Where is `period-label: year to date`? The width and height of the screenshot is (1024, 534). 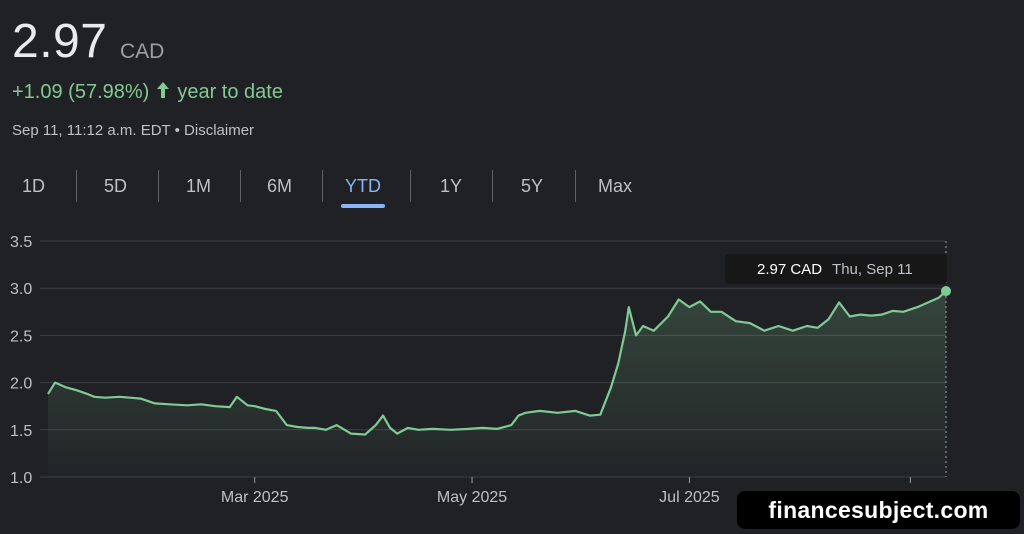 period-label: year to date is located at coordinates (230, 92).